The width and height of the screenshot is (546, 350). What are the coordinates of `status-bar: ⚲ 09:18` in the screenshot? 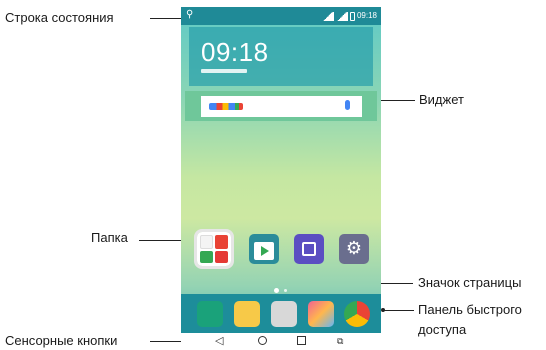 It's located at (281, 16).